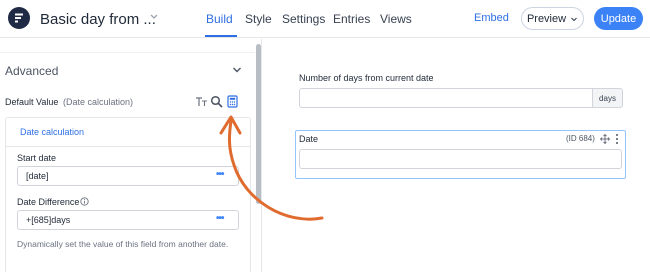 This screenshot has height=272, width=650. Describe the element at coordinates (618, 18) in the screenshot. I see `update-button: Update` at that location.